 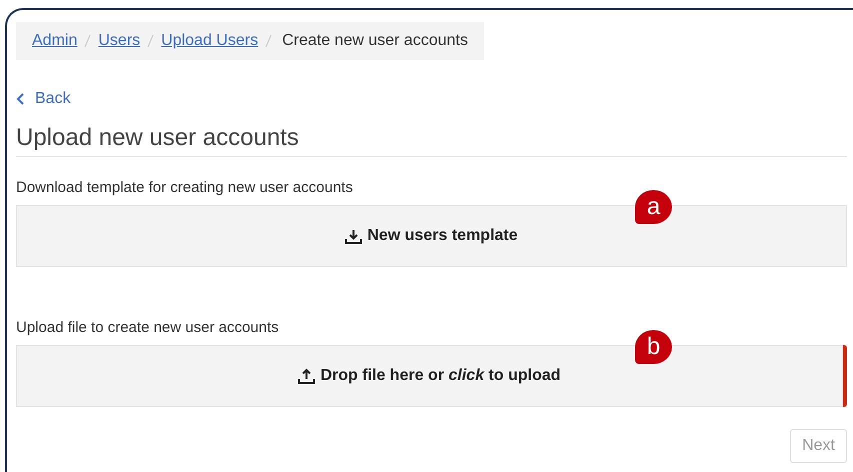 What do you see at coordinates (353, 236) in the screenshot?
I see `download-icon` at bounding box center [353, 236].